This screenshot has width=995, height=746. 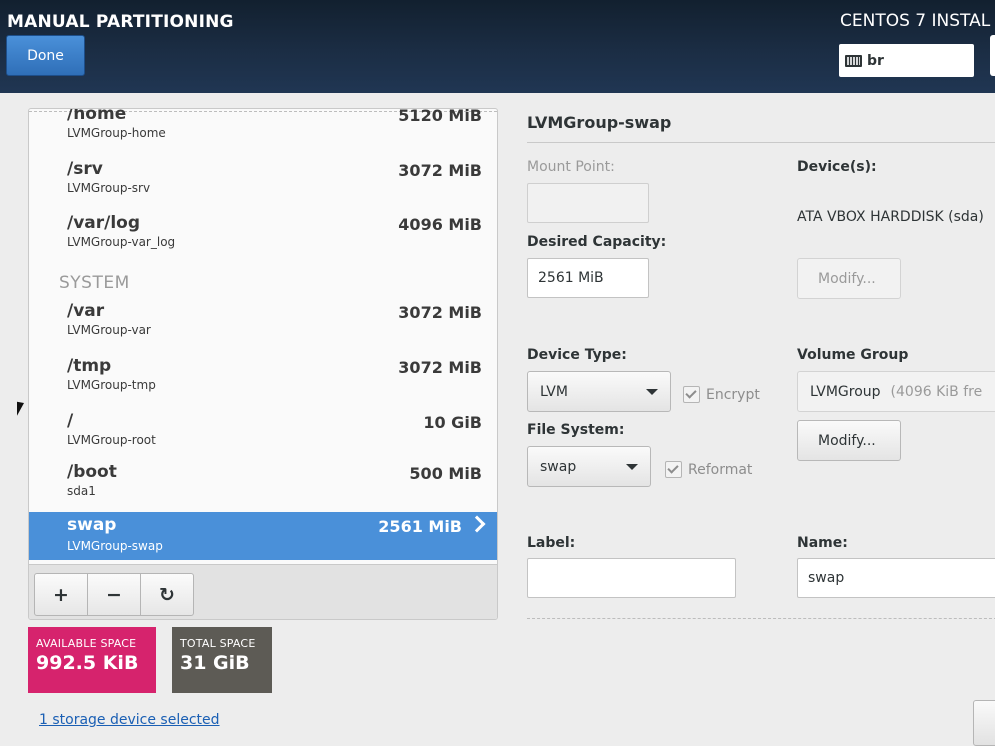 I want to click on partition-size: 5120 MiB, so click(x=440, y=116).